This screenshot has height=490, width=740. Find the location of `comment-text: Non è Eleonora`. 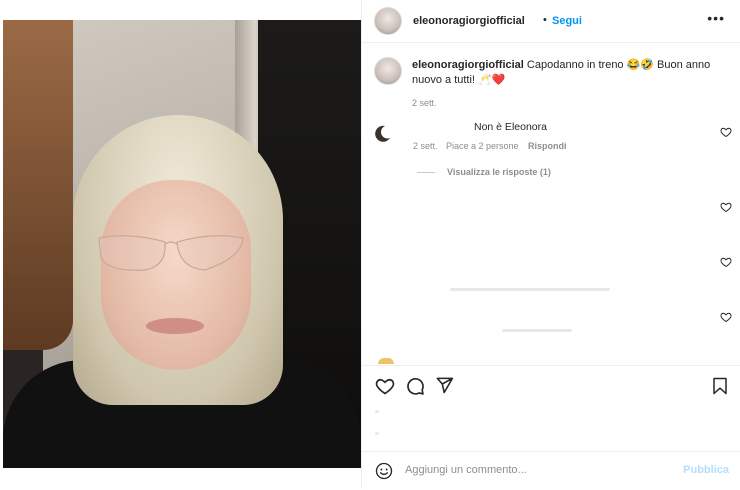

comment-text: Non è Eleonora is located at coordinates (510, 127).